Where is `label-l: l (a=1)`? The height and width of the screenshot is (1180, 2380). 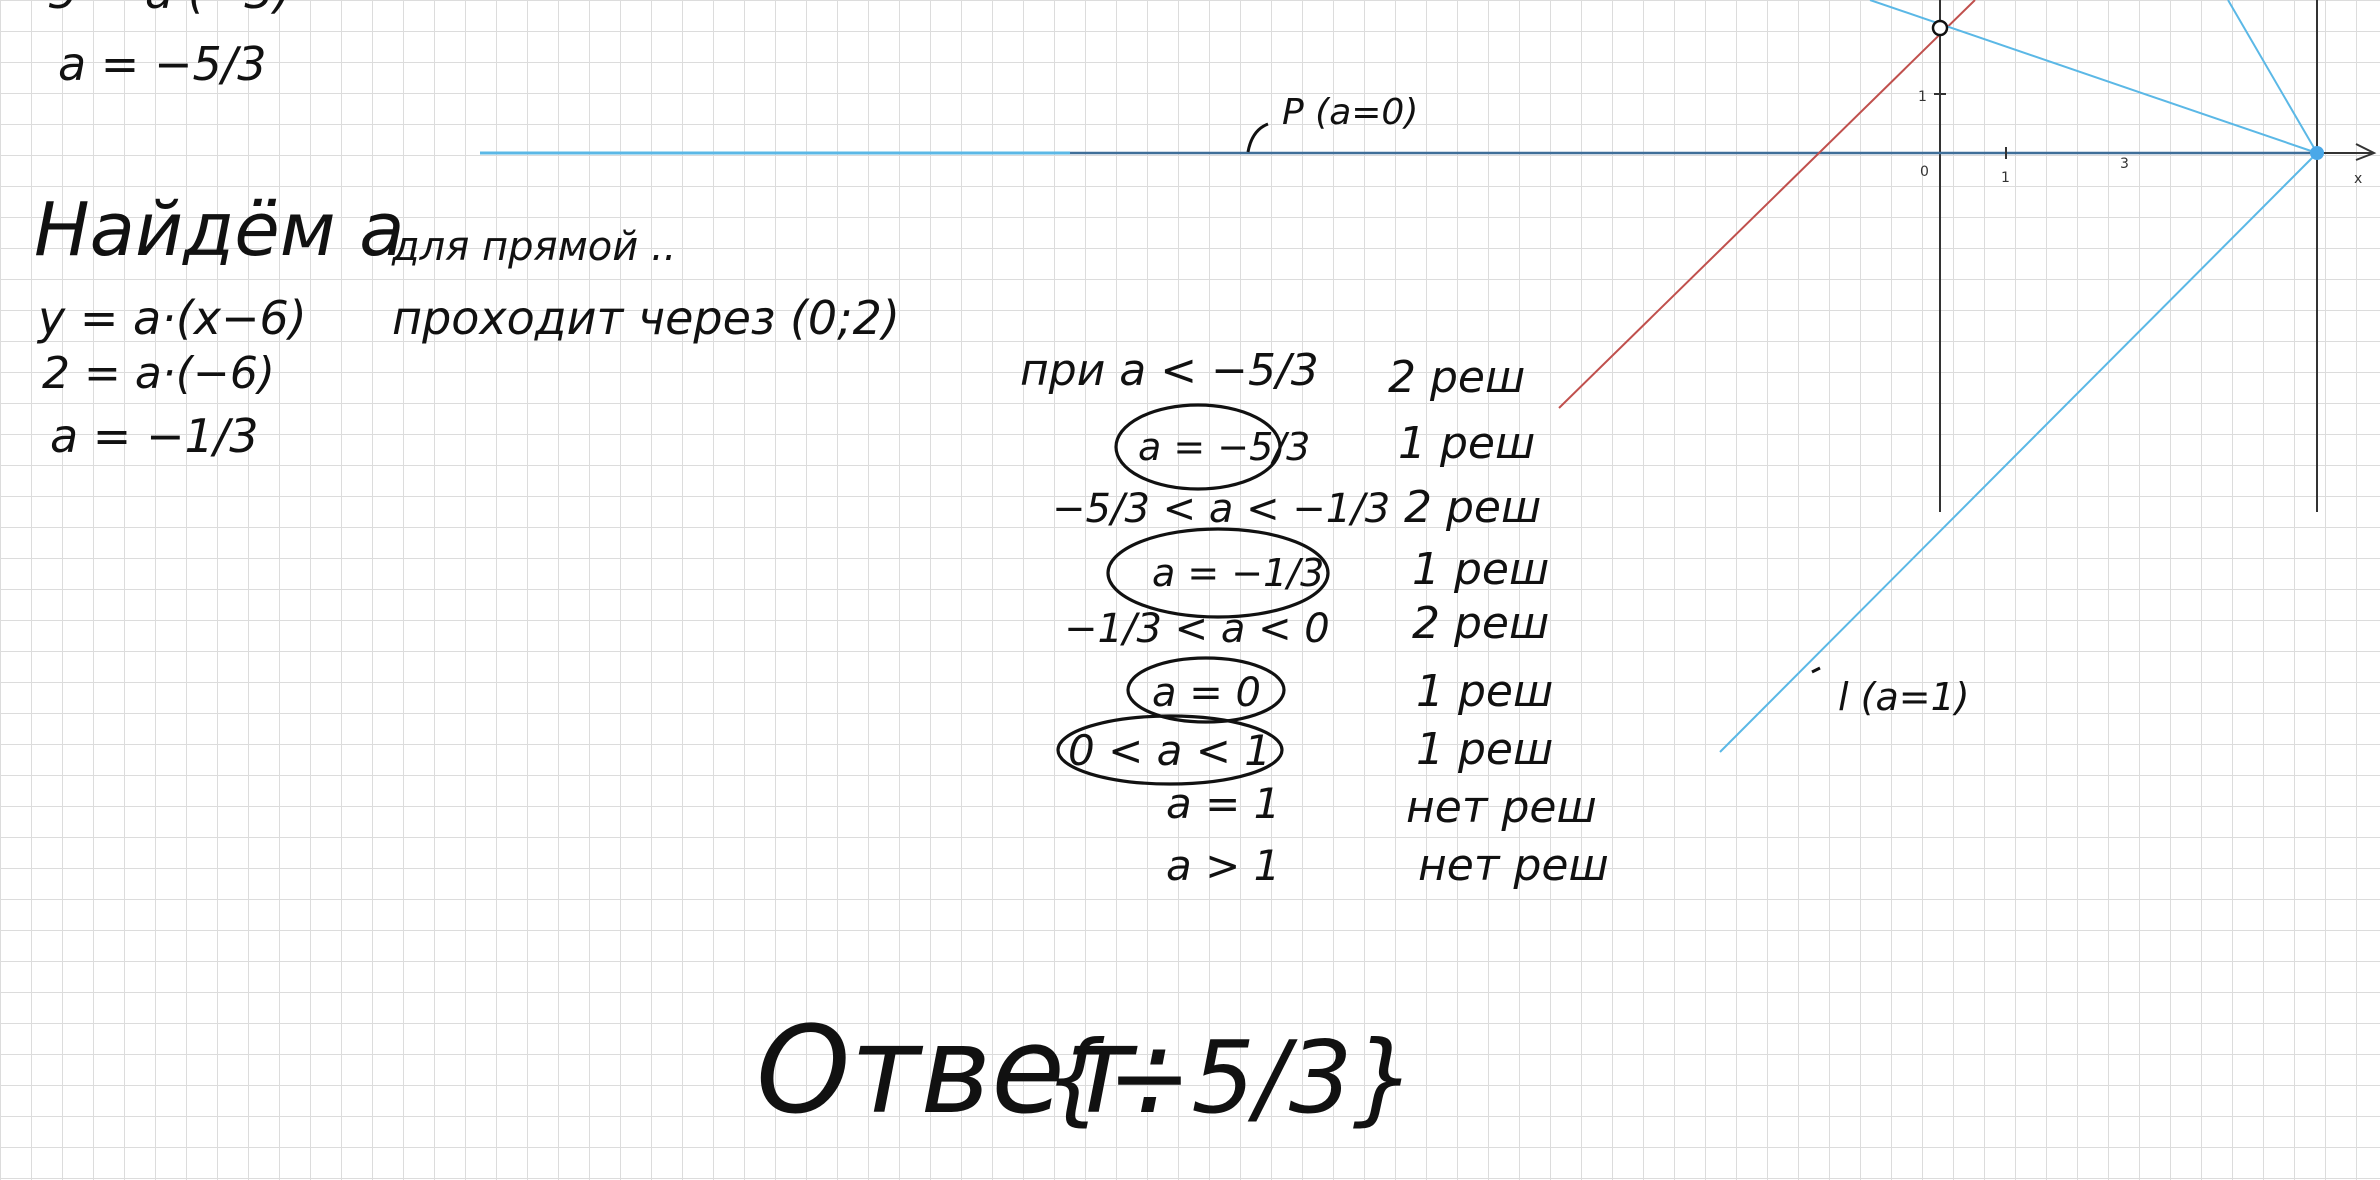 label-l: l (a=1) is located at coordinates (1904, 697).